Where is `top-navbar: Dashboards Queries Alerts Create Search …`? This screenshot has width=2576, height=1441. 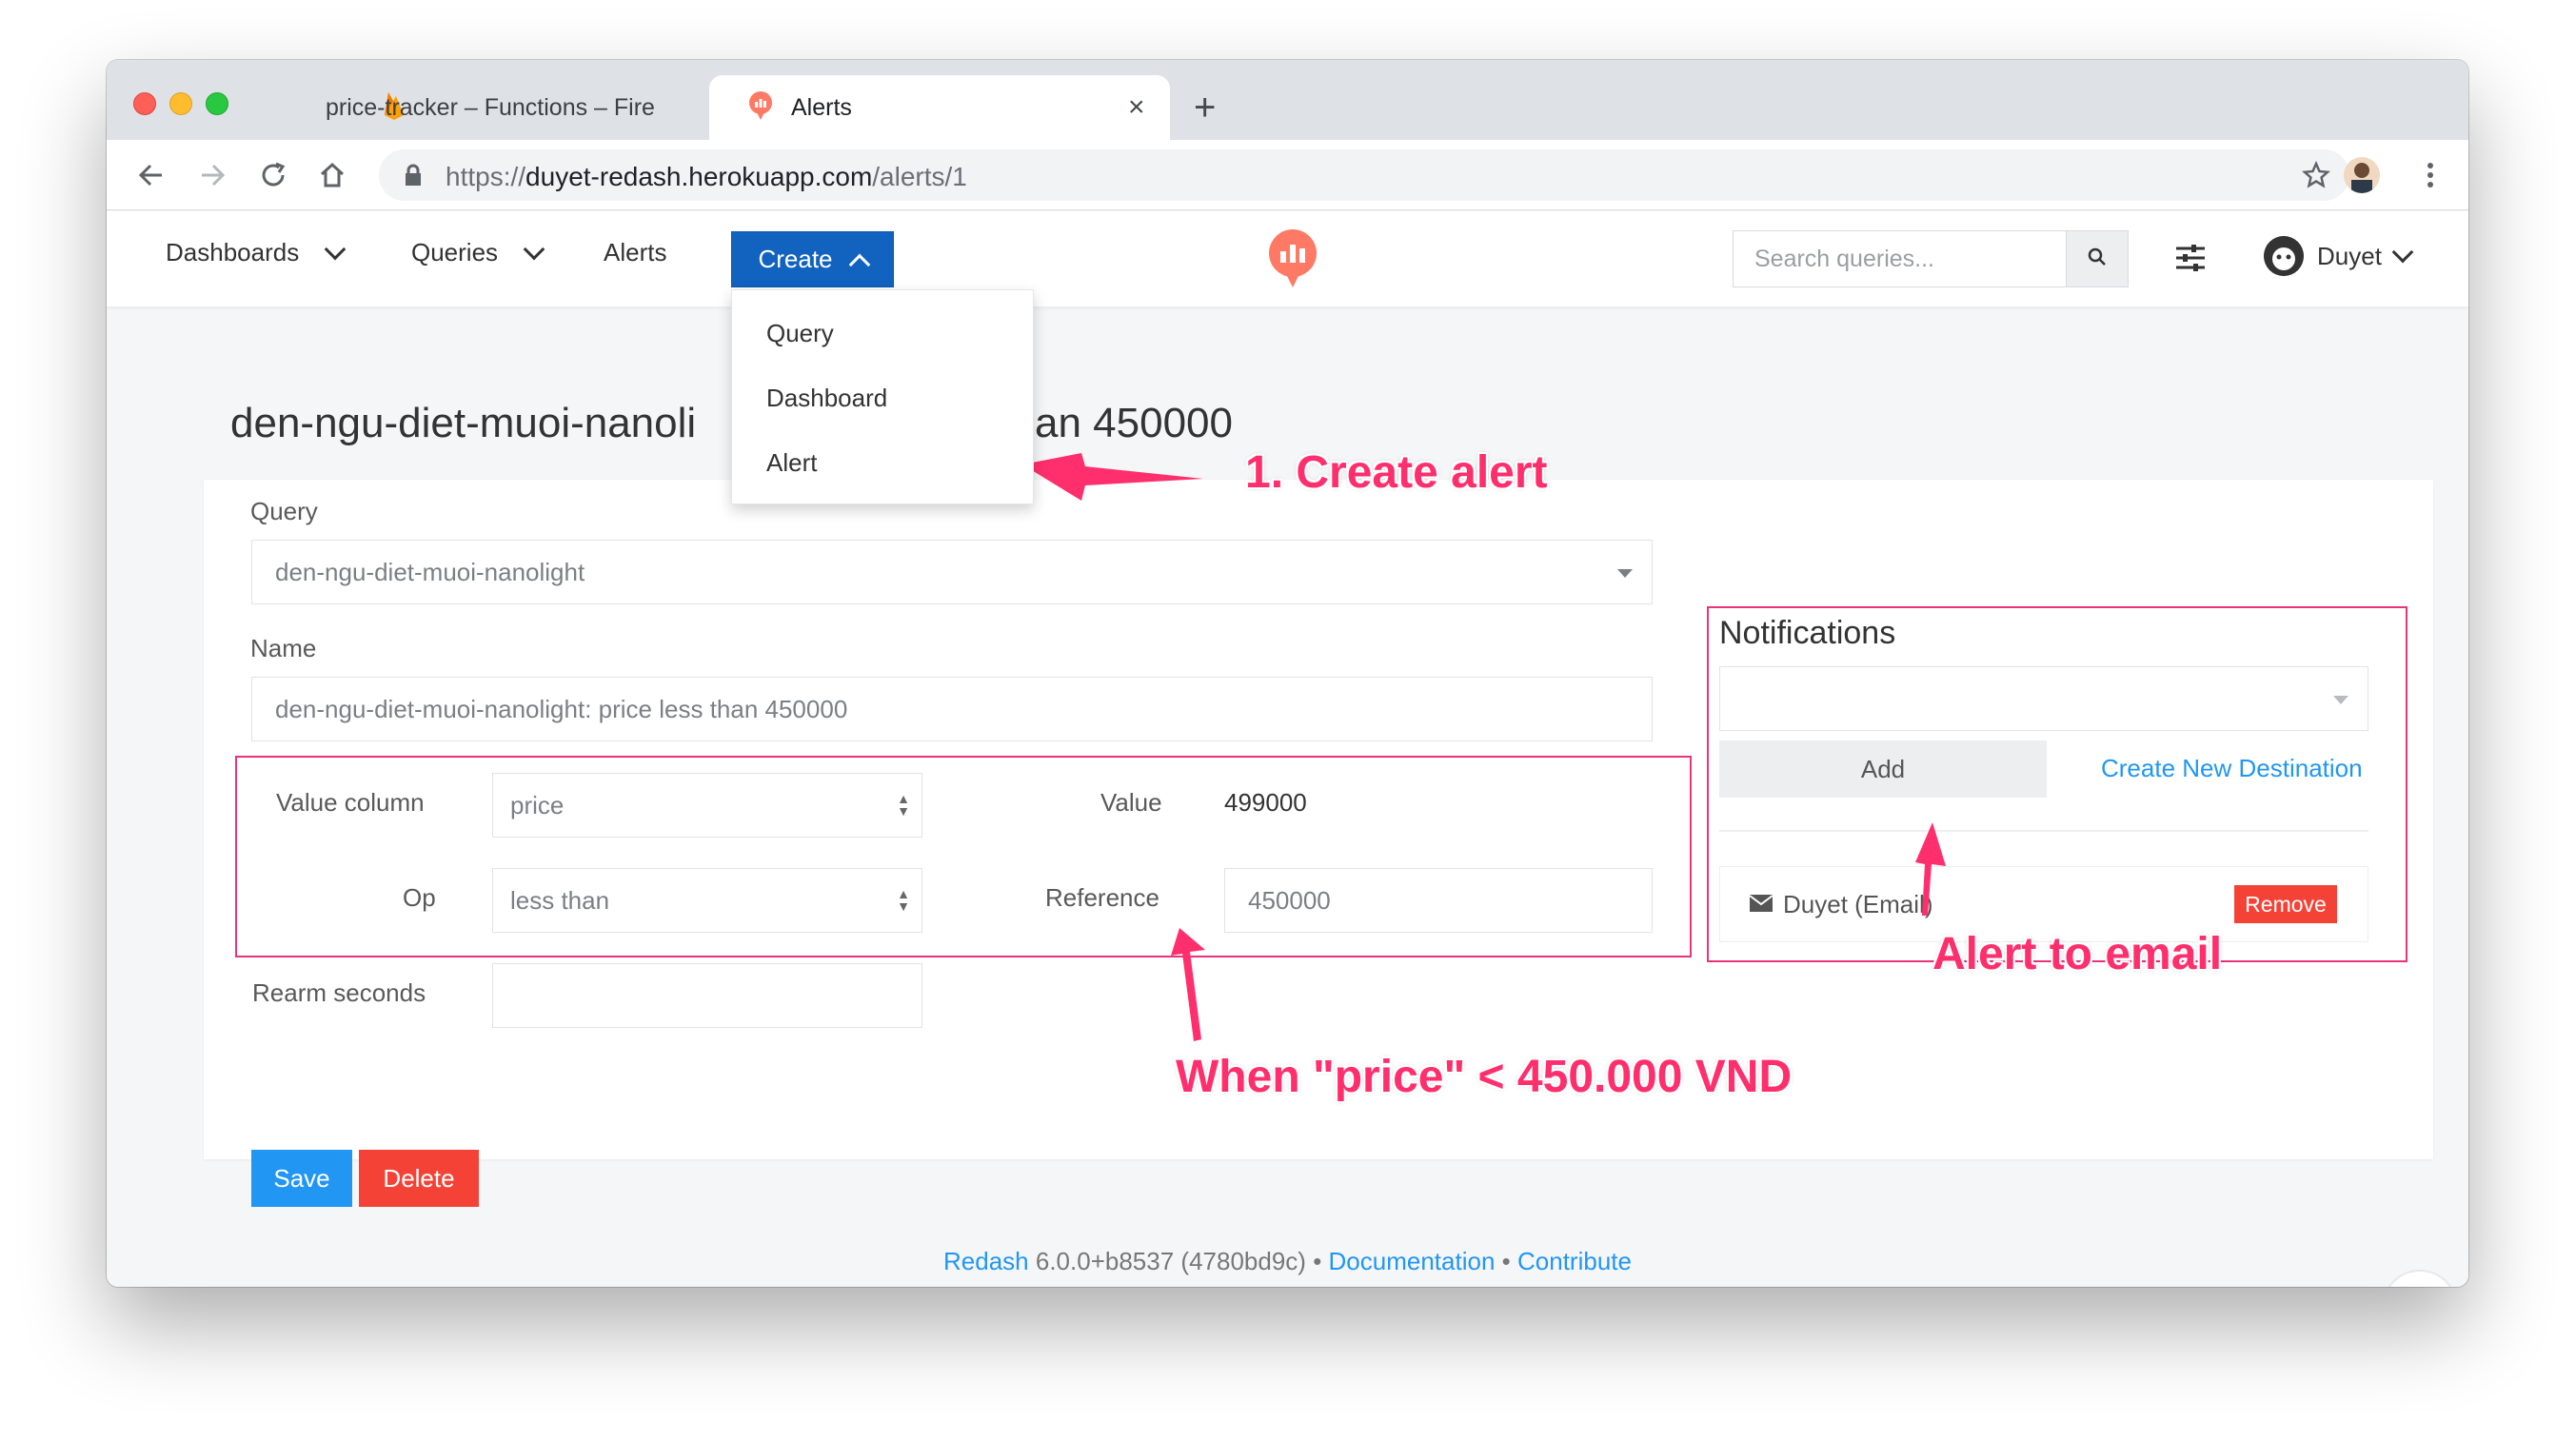 top-navbar: Dashboards Queries Alerts Create Search … is located at coordinates (1288, 258).